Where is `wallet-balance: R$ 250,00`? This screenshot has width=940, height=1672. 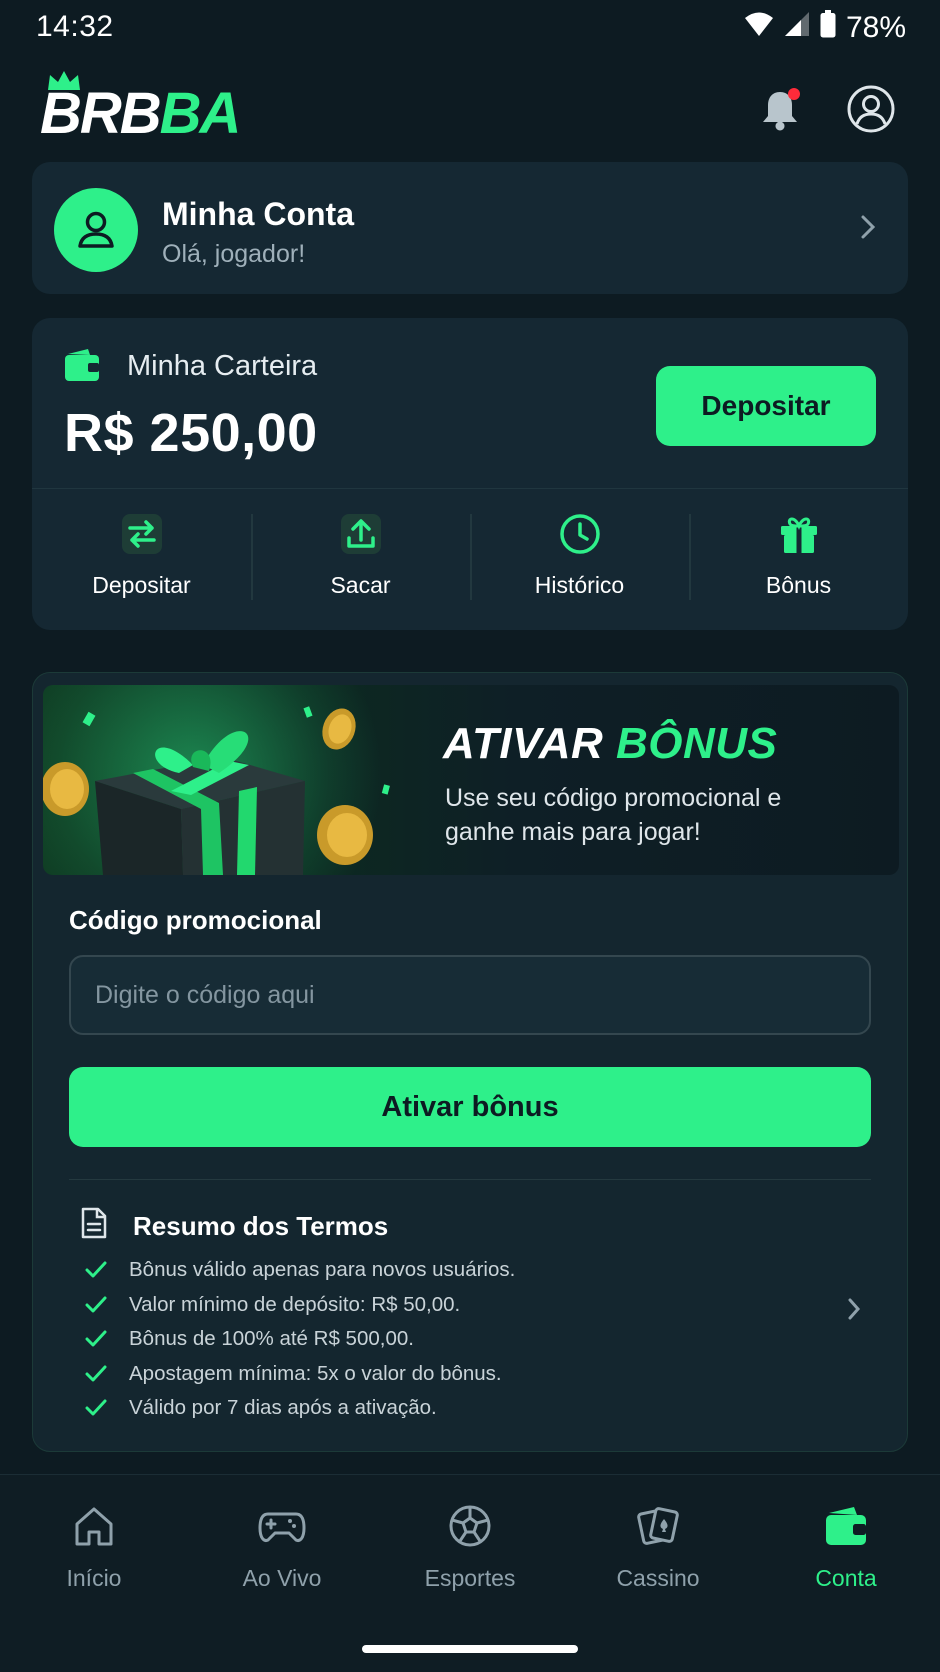 wallet-balance: R$ 250,00 is located at coordinates (191, 433).